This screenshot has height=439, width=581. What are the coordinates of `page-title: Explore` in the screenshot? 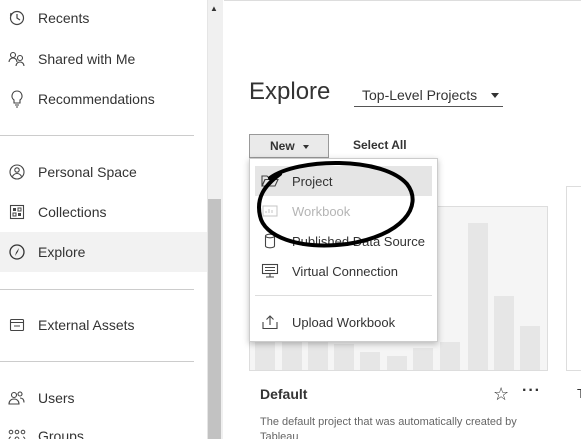 It's located at (290, 91).